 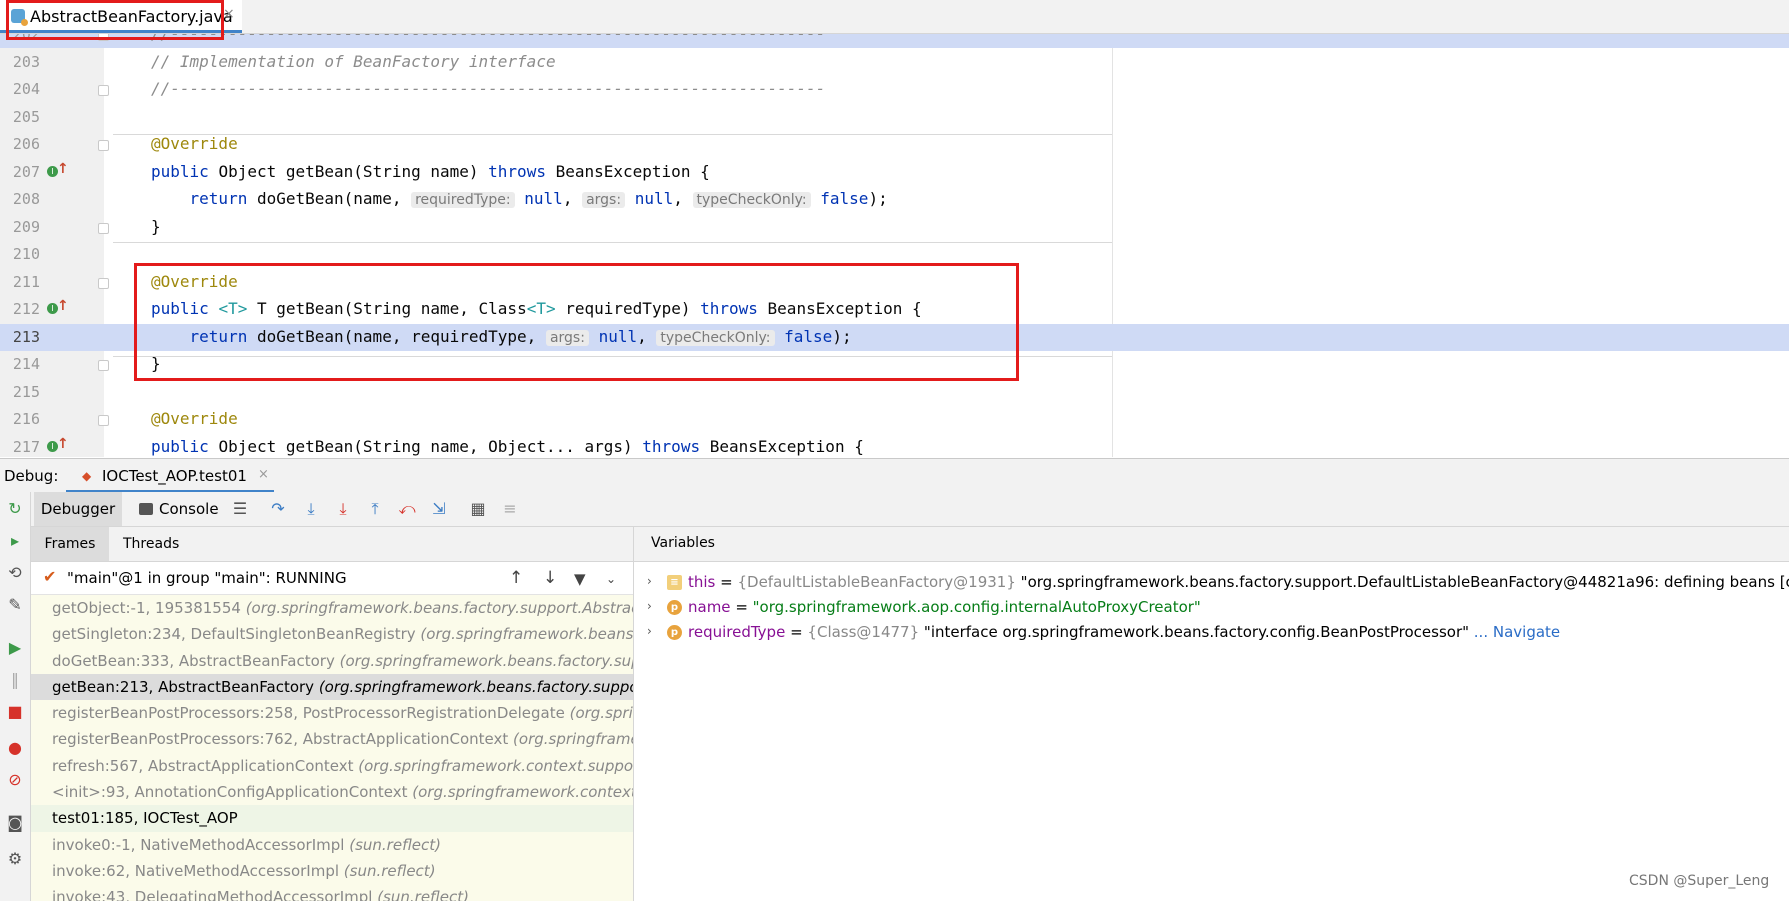 What do you see at coordinates (194, 143) in the screenshot?
I see `code-token: @Override` at bounding box center [194, 143].